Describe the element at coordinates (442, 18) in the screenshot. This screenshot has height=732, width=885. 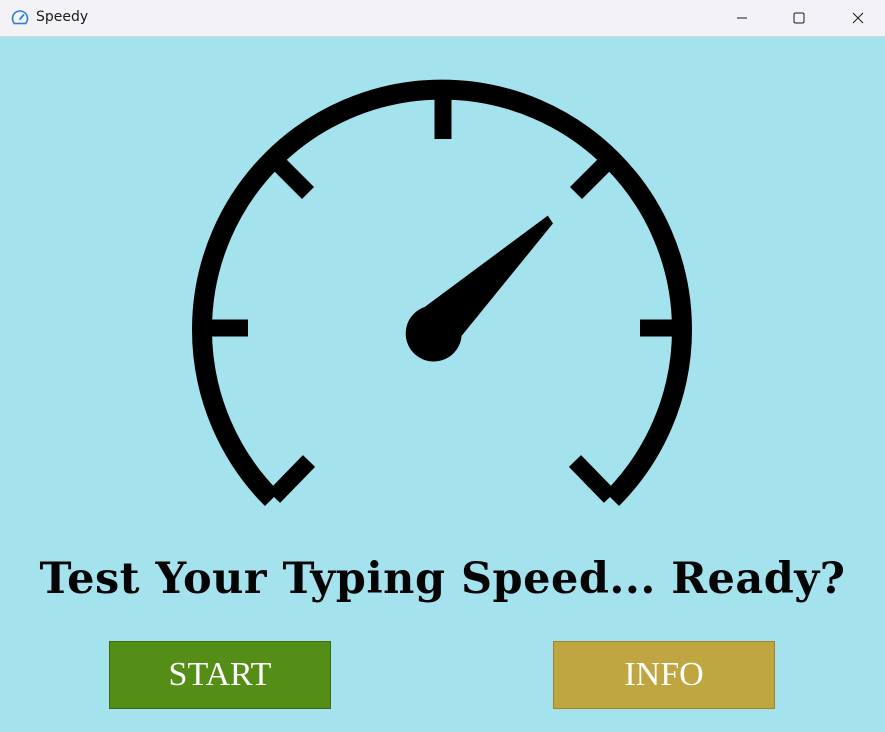
I see `title-bar: Speedy` at that location.